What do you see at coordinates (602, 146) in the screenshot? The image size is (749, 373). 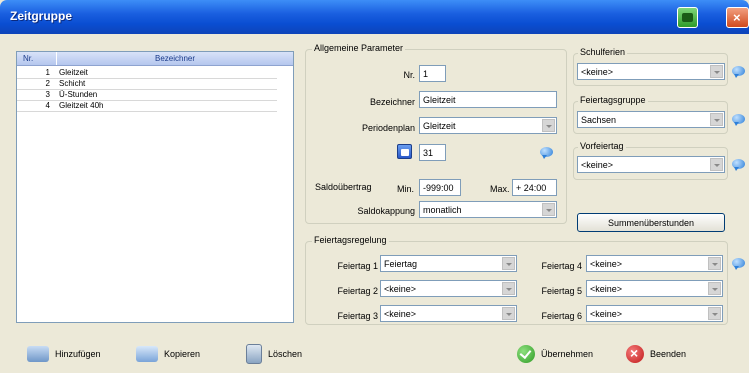 I see `vorfeiertag-legend: Vorfeiertag` at bounding box center [602, 146].